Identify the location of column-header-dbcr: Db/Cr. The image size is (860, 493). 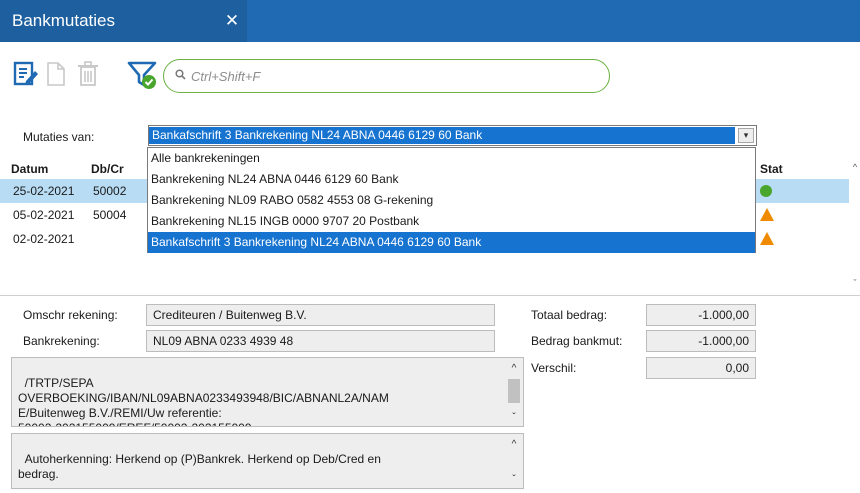
(107, 169).